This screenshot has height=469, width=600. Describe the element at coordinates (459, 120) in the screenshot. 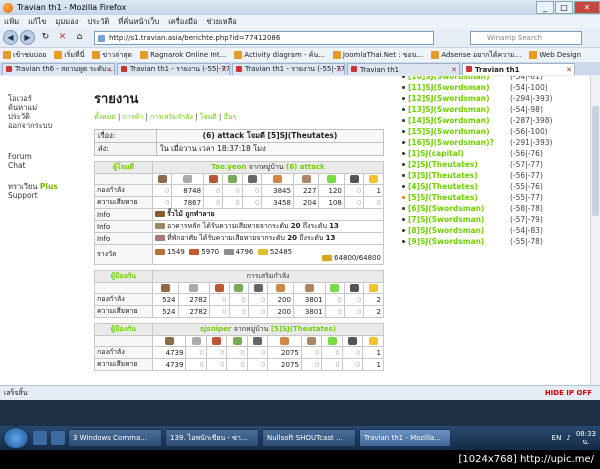

I see `village-name: [14]SJ(Swordsman)` at that location.